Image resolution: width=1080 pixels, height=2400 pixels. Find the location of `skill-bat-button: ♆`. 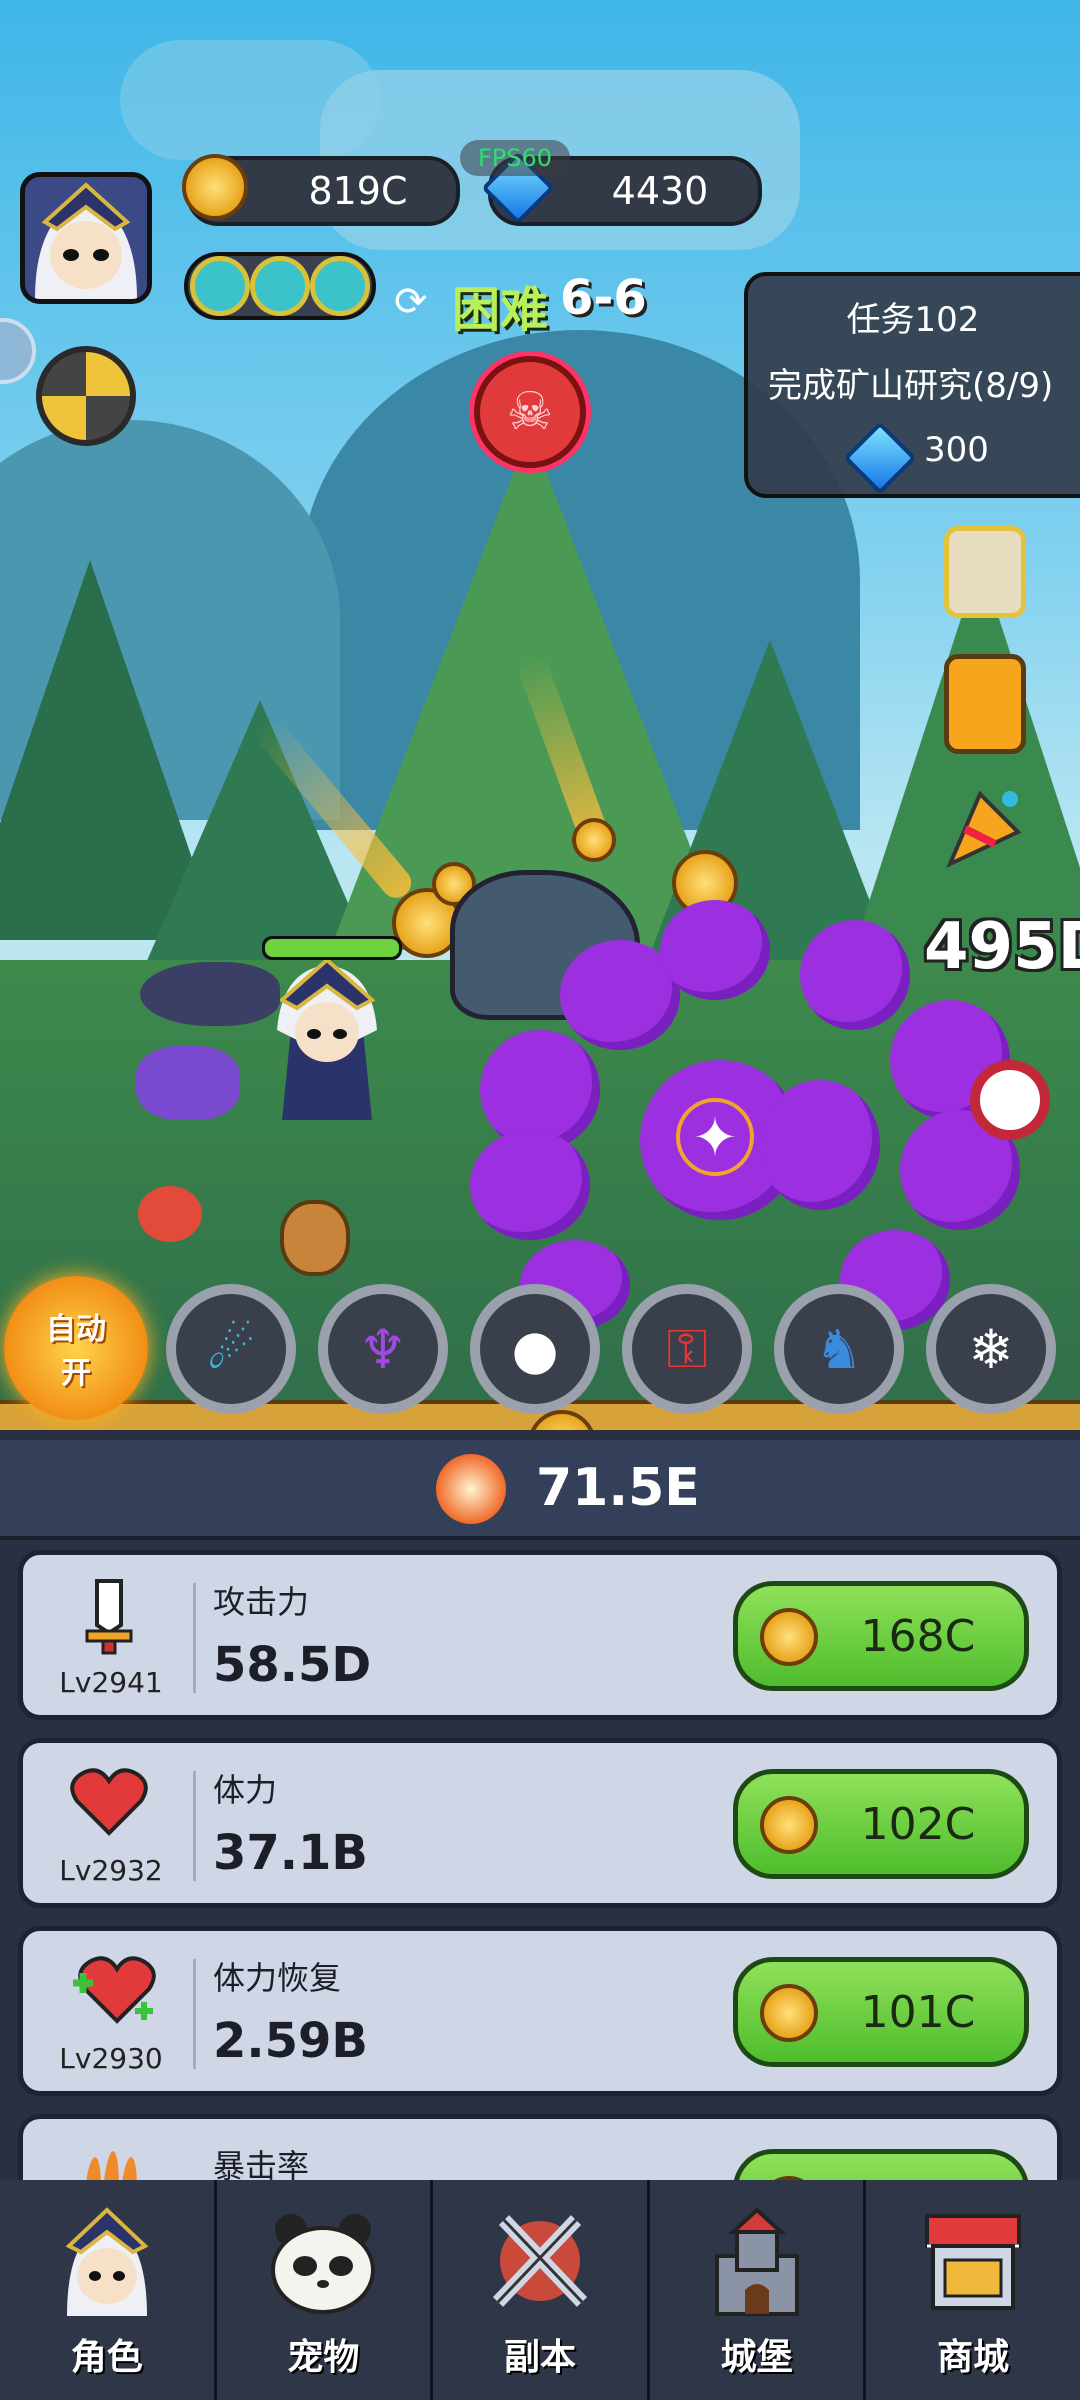

skill-bat-button: ♆ is located at coordinates (383, 1349).